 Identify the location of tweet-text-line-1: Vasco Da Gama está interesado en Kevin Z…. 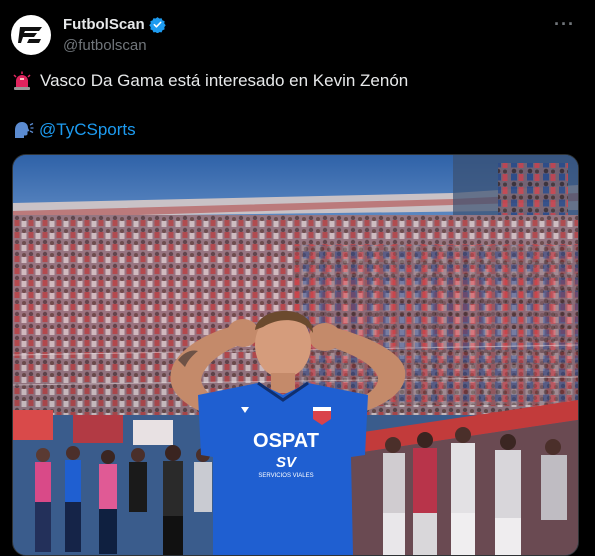
(210, 81).